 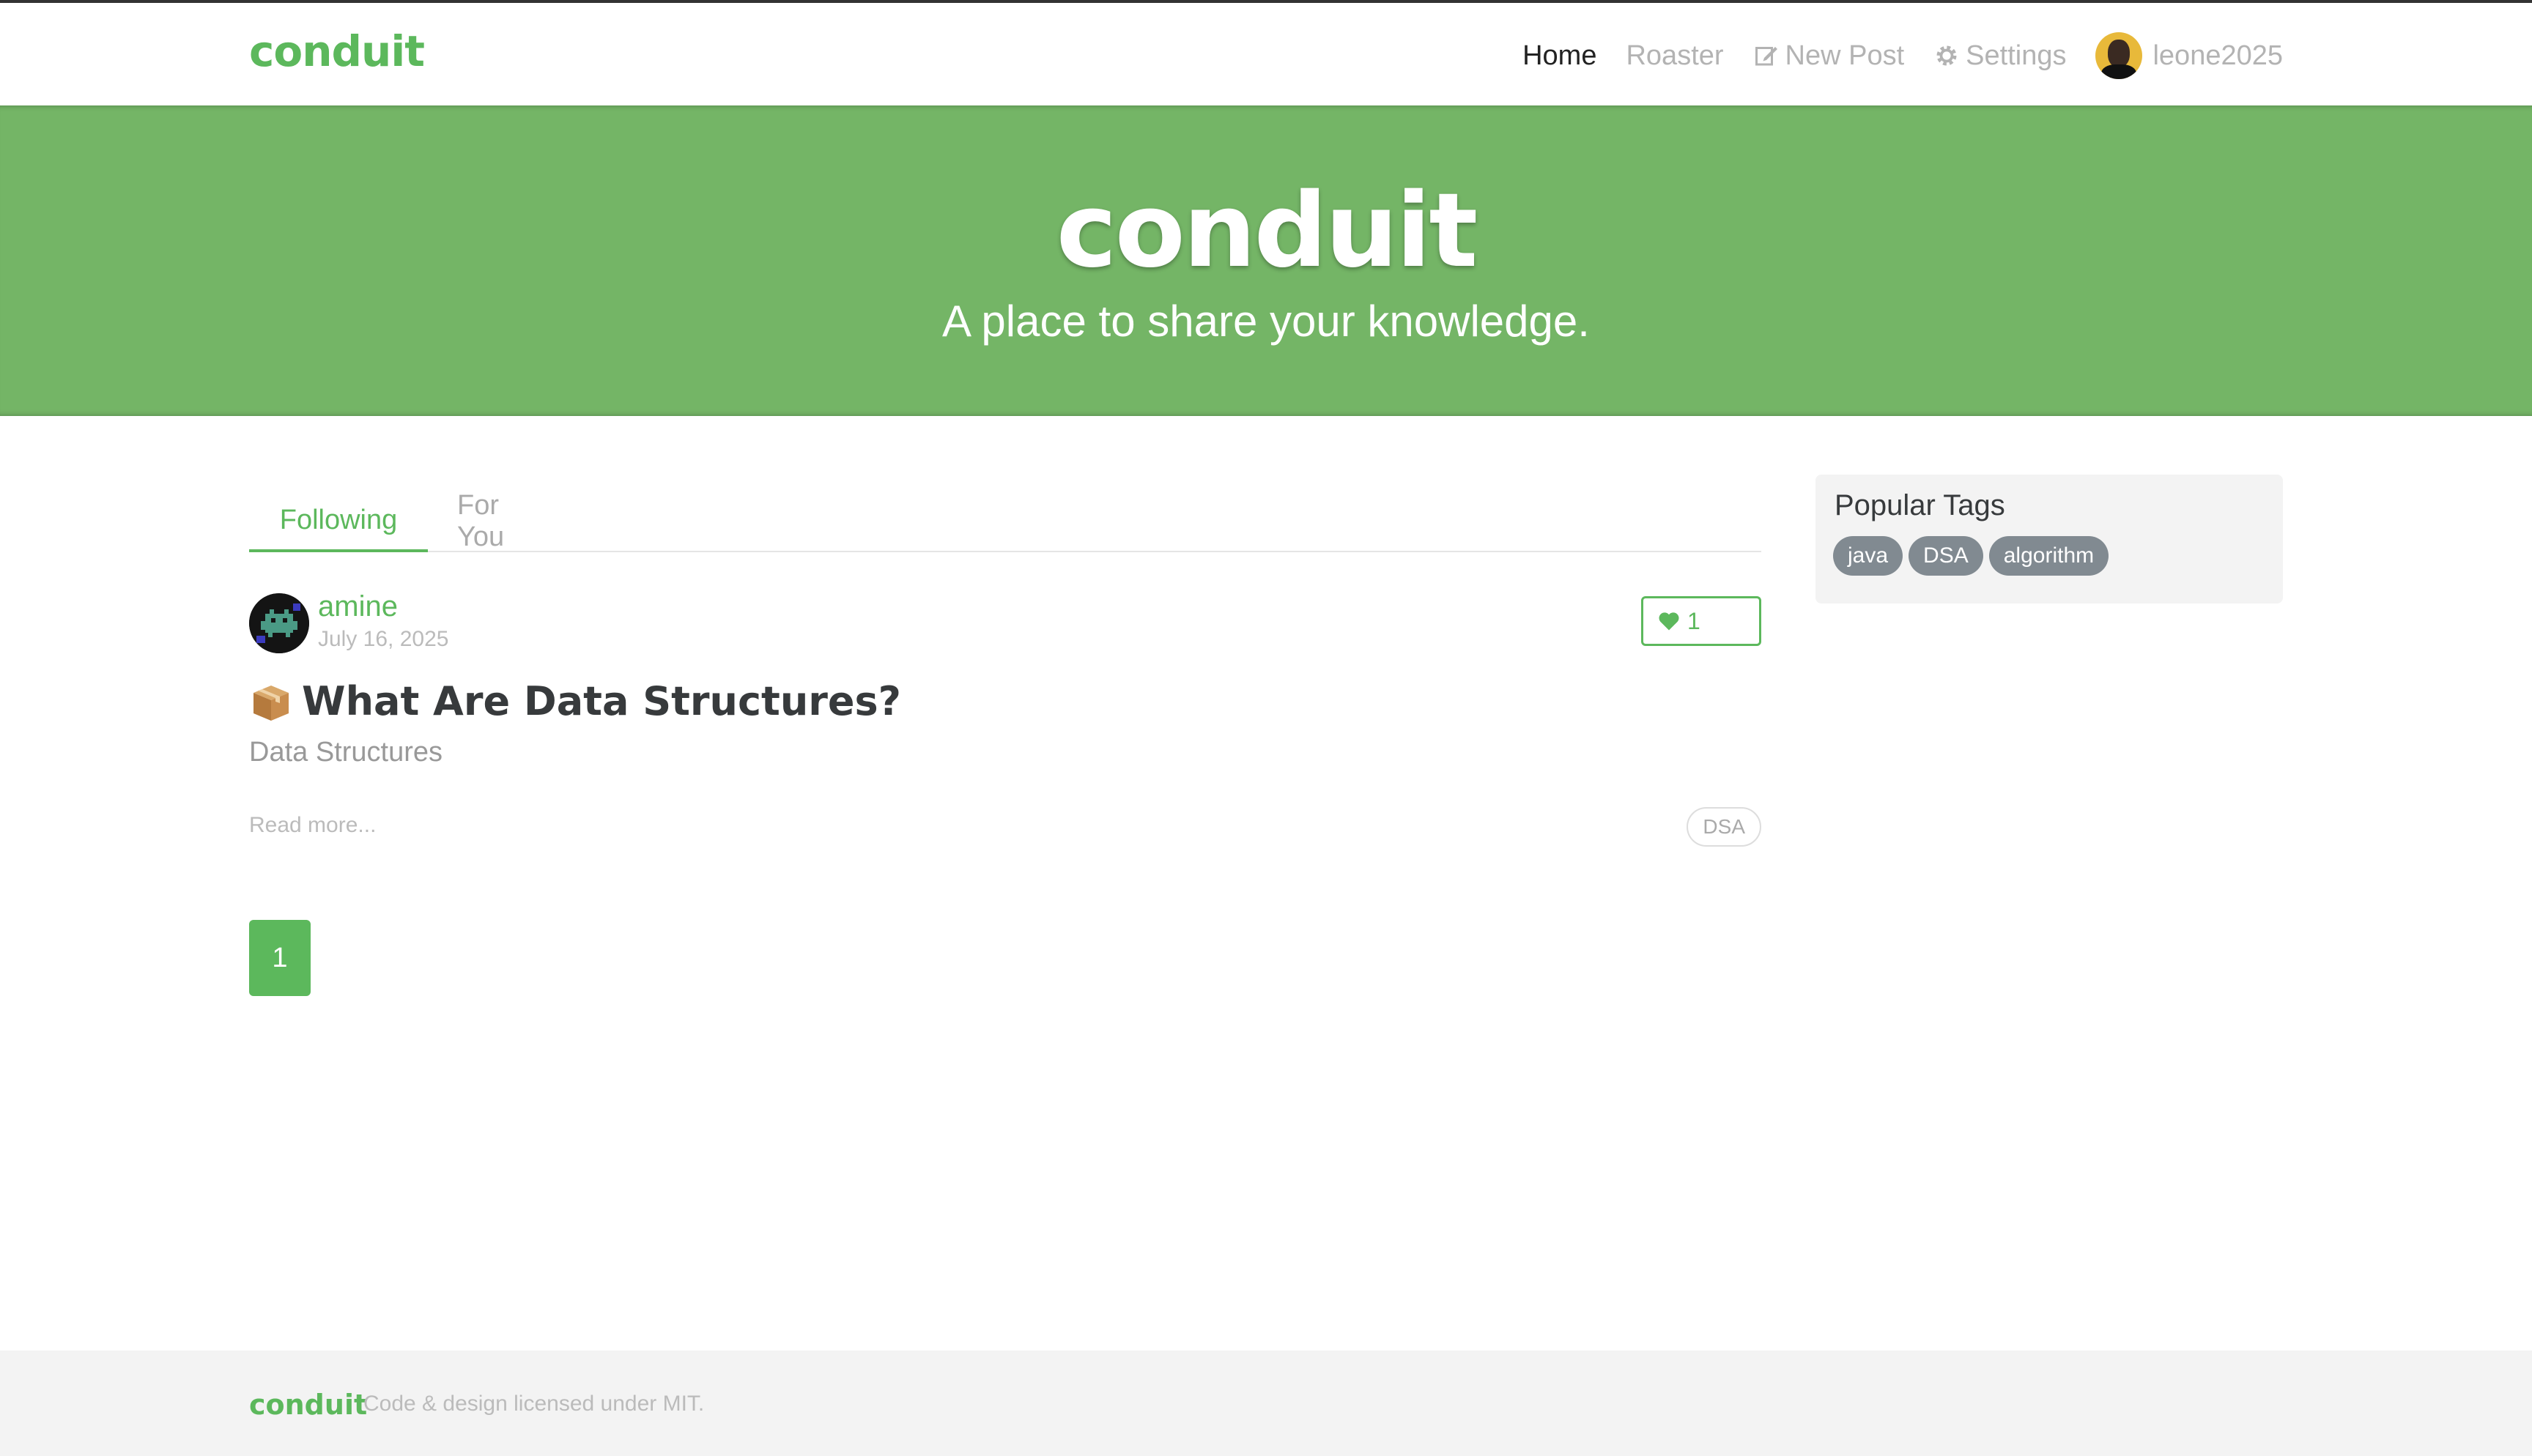 I want to click on nav-link-roaster: Roaster, so click(x=1675, y=56).